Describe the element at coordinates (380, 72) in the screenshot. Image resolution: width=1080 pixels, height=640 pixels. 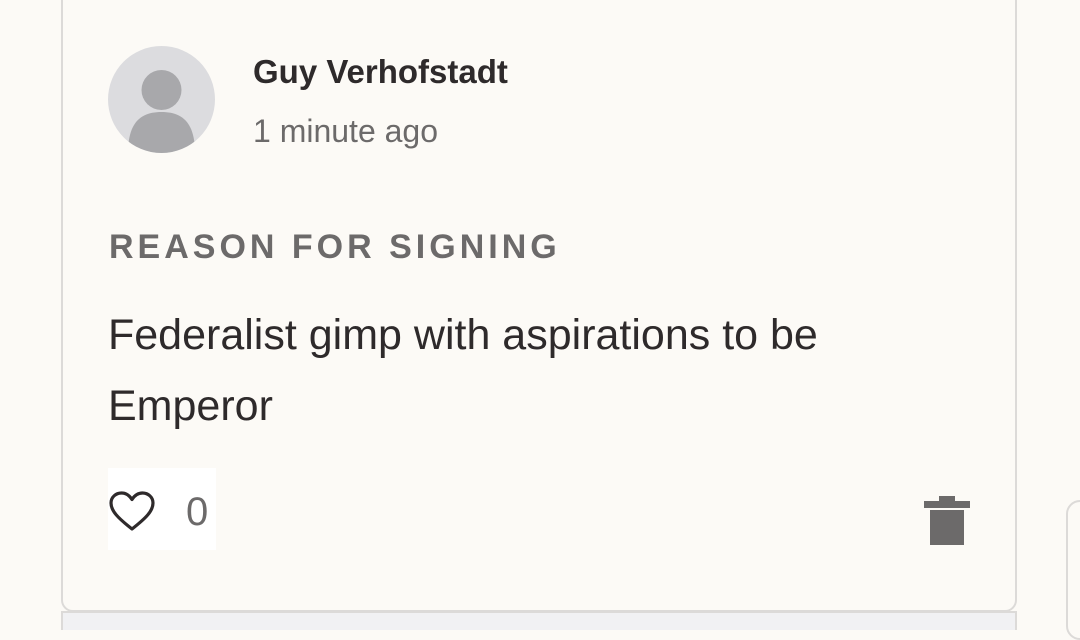
I see `author-name: Guy Verhofstadt` at that location.